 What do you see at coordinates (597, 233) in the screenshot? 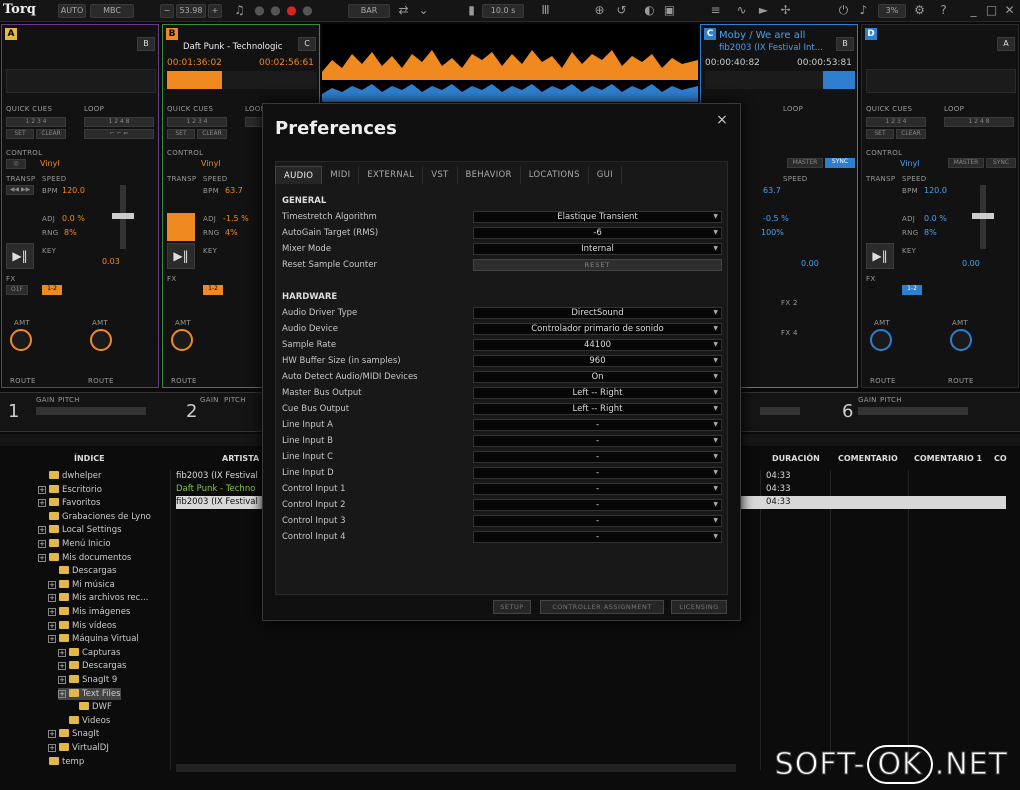
I see `setting-dropdown: -6 ▼` at bounding box center [597, 233].